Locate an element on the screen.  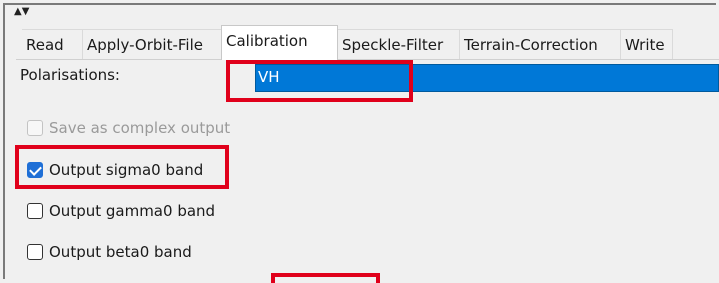
tab-calibration: Calibration is located at coordinates (279, 42).